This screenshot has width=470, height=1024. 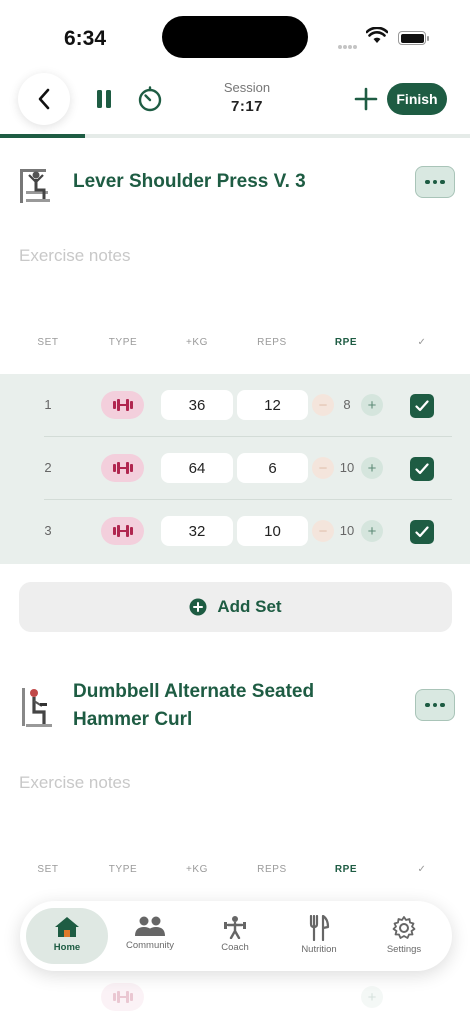 I want to click on pause-button, so click(x=104, y=101).